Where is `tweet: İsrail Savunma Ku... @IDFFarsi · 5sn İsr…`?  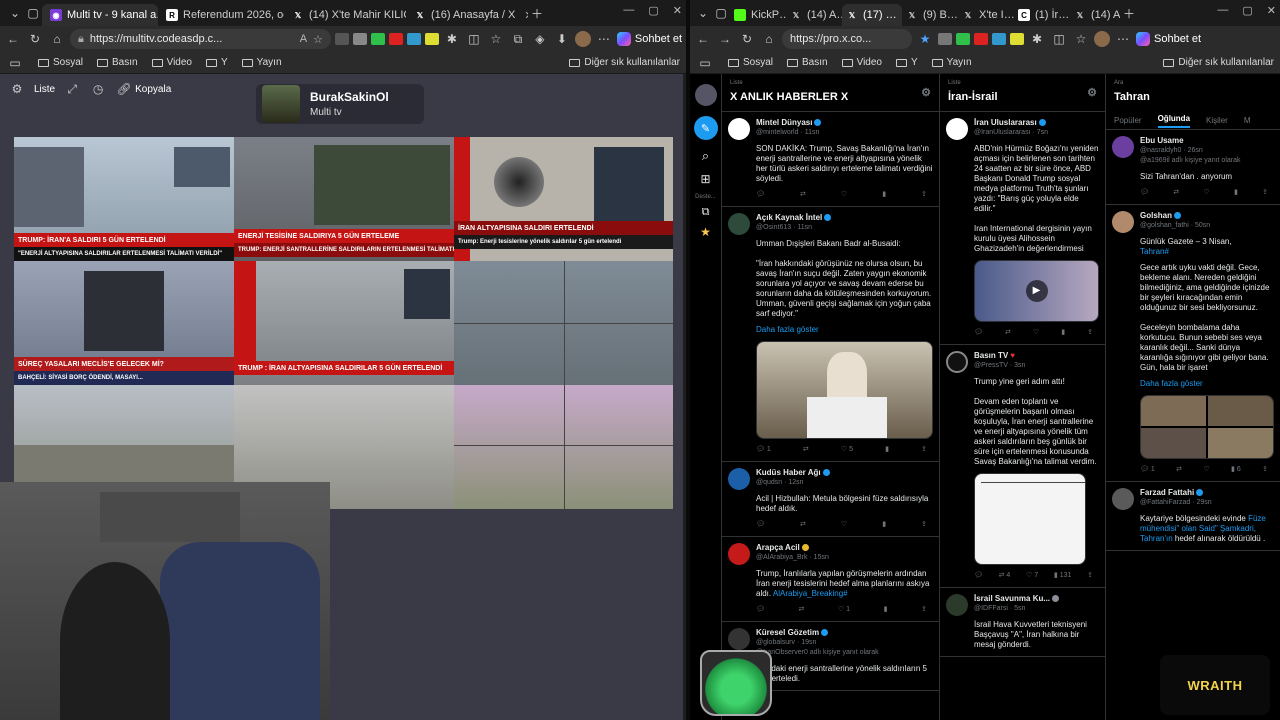
tweet: İsrail Savunma Ku... @IDFFarsi · 5sn İsr… is located at coordinates (1022, 622).